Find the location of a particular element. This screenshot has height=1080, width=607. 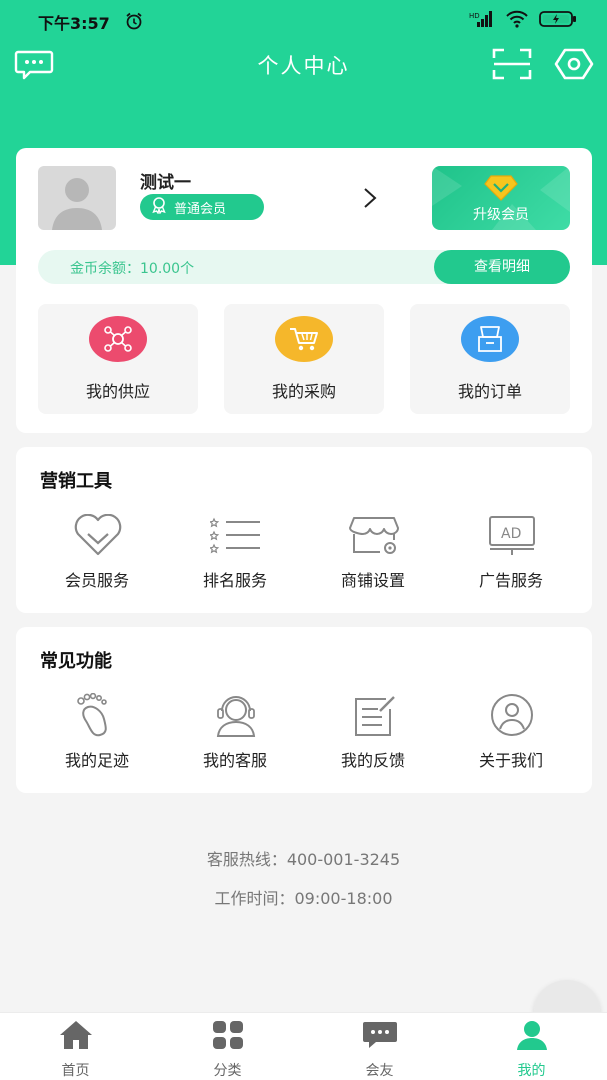

upgrade-member-label: 升级会员 is located at coordinates (501, 215).